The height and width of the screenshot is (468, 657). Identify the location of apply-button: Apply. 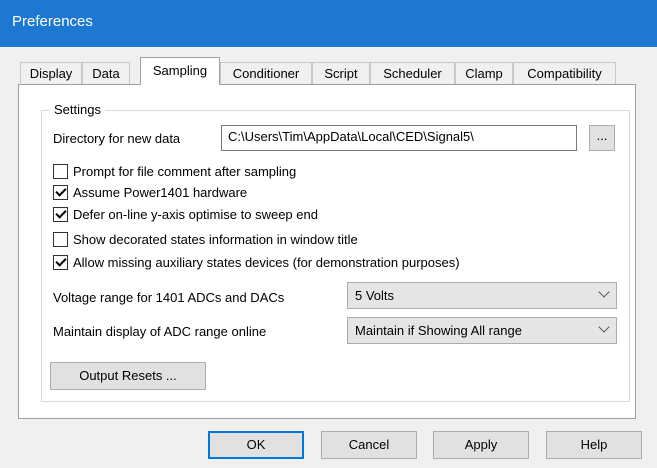
(481, 445).